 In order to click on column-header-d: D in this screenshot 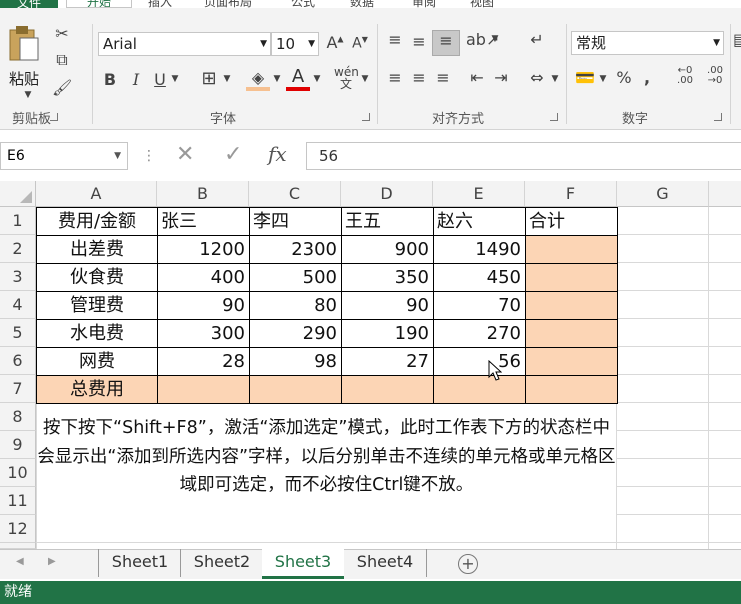, I will do `click(387, 194)`.